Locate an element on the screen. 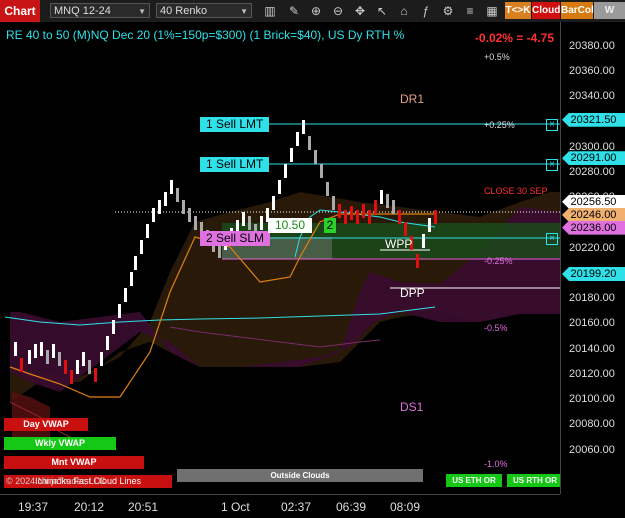 The height and width of the screenshot is (518, 625). bar-chart-icon: ▥ is located at coordinates (270, 11).